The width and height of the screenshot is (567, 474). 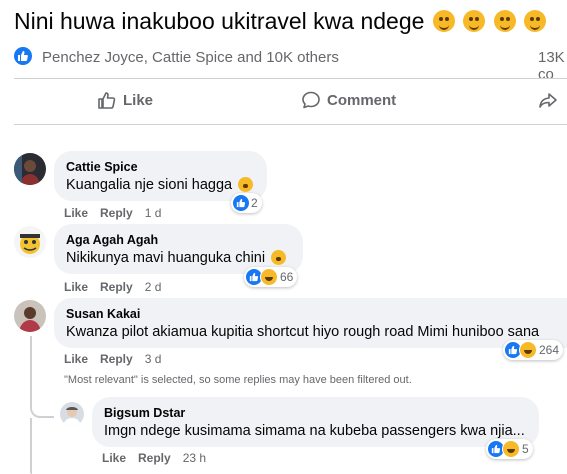 What do you see at coordinates (219, 21) in the screenshot?
I see `post-text-content: Nini huwa inakuboo ukitravel kwa ndege` at bounding box center [219, 21].